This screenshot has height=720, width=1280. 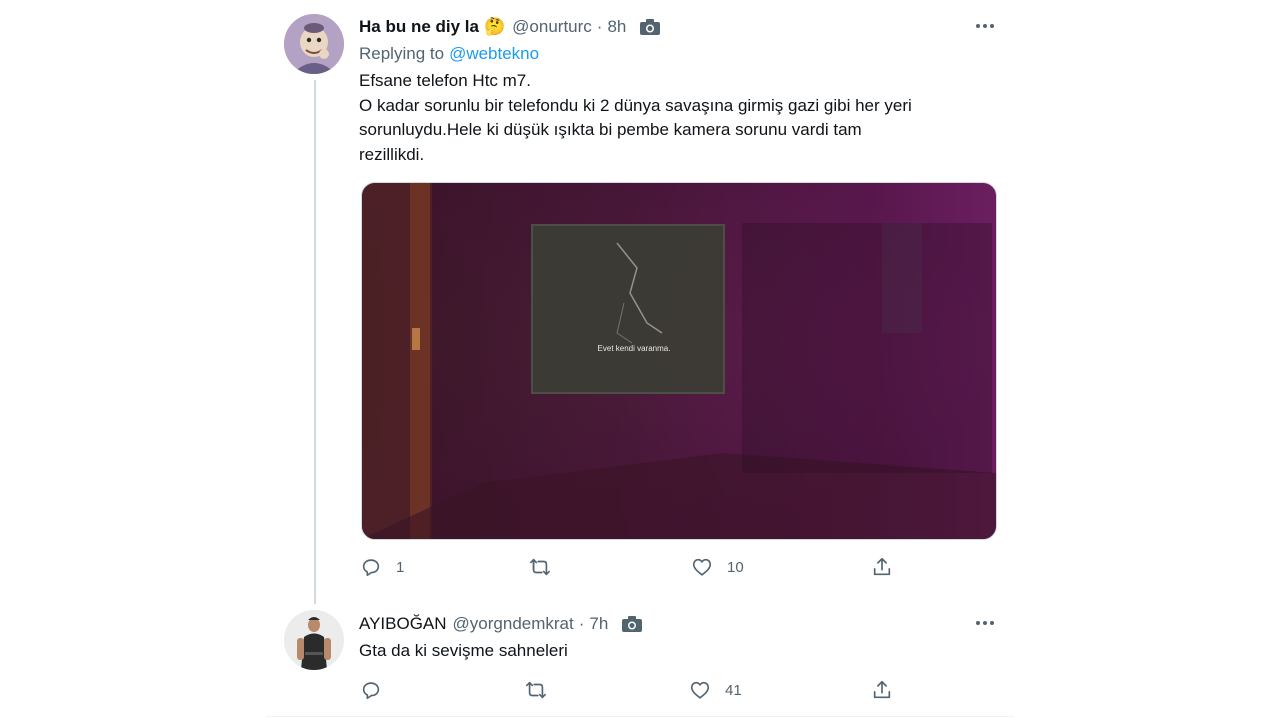 What do you see at coordinates (616, 27) in the screenshot?
I see `timestamp: 8h` at bounding box center [616, 27].